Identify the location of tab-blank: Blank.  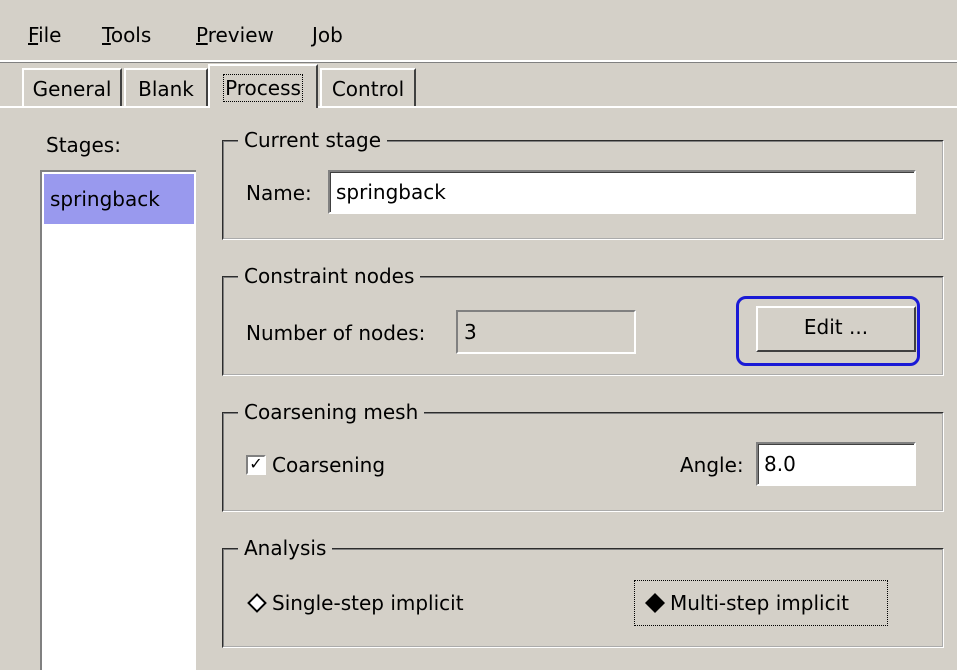
(166, 87).